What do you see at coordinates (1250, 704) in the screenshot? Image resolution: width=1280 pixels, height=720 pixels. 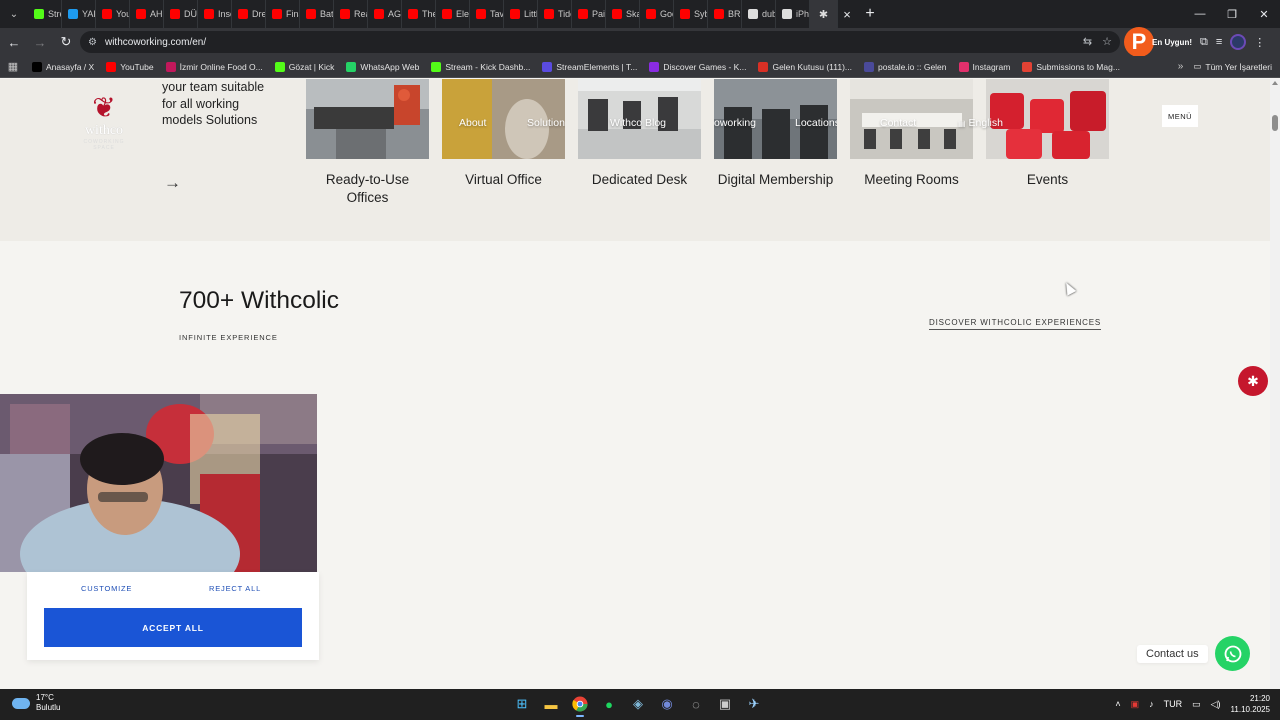 I see `clock: 21:20 11.10.2025` at bounding box center [1250, 704].